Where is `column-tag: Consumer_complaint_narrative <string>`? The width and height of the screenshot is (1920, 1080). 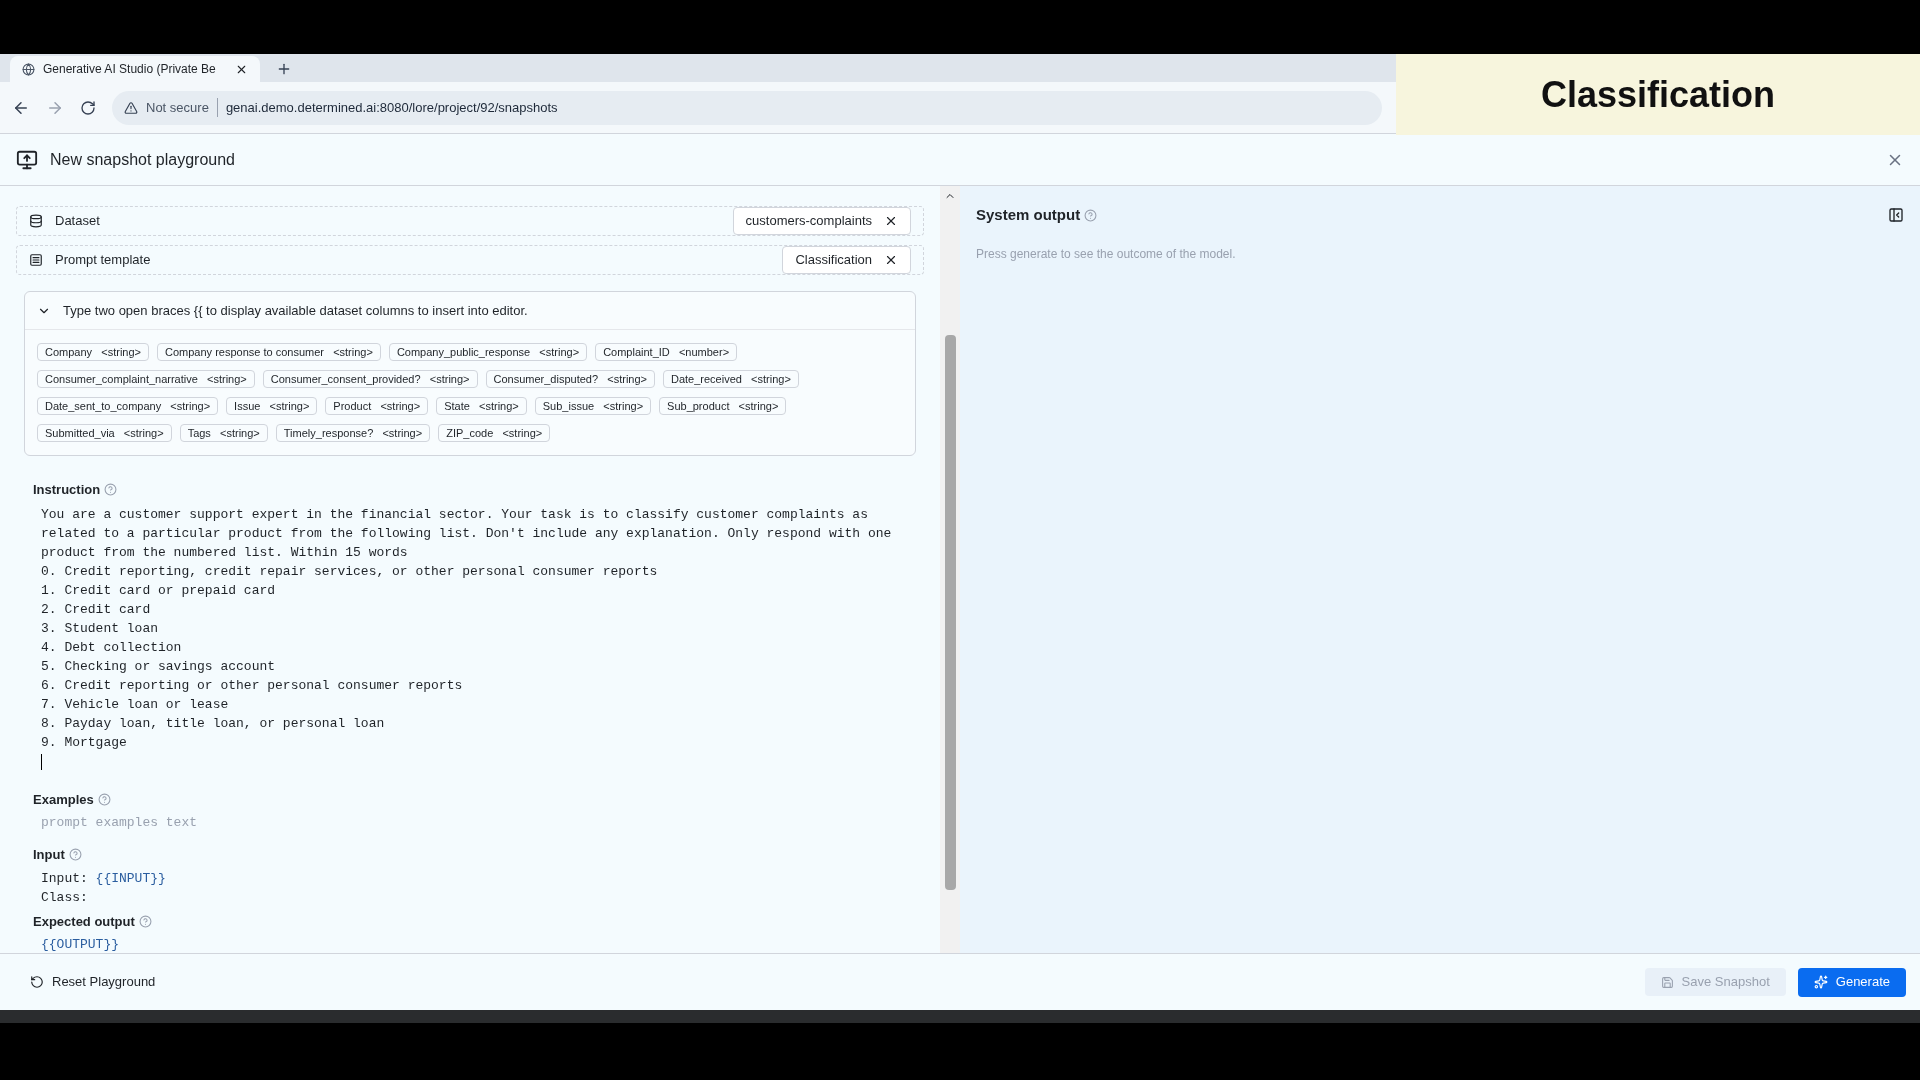
column-tag: Consumer_complaint_narrative <string> is located at coordinates (146, 379).